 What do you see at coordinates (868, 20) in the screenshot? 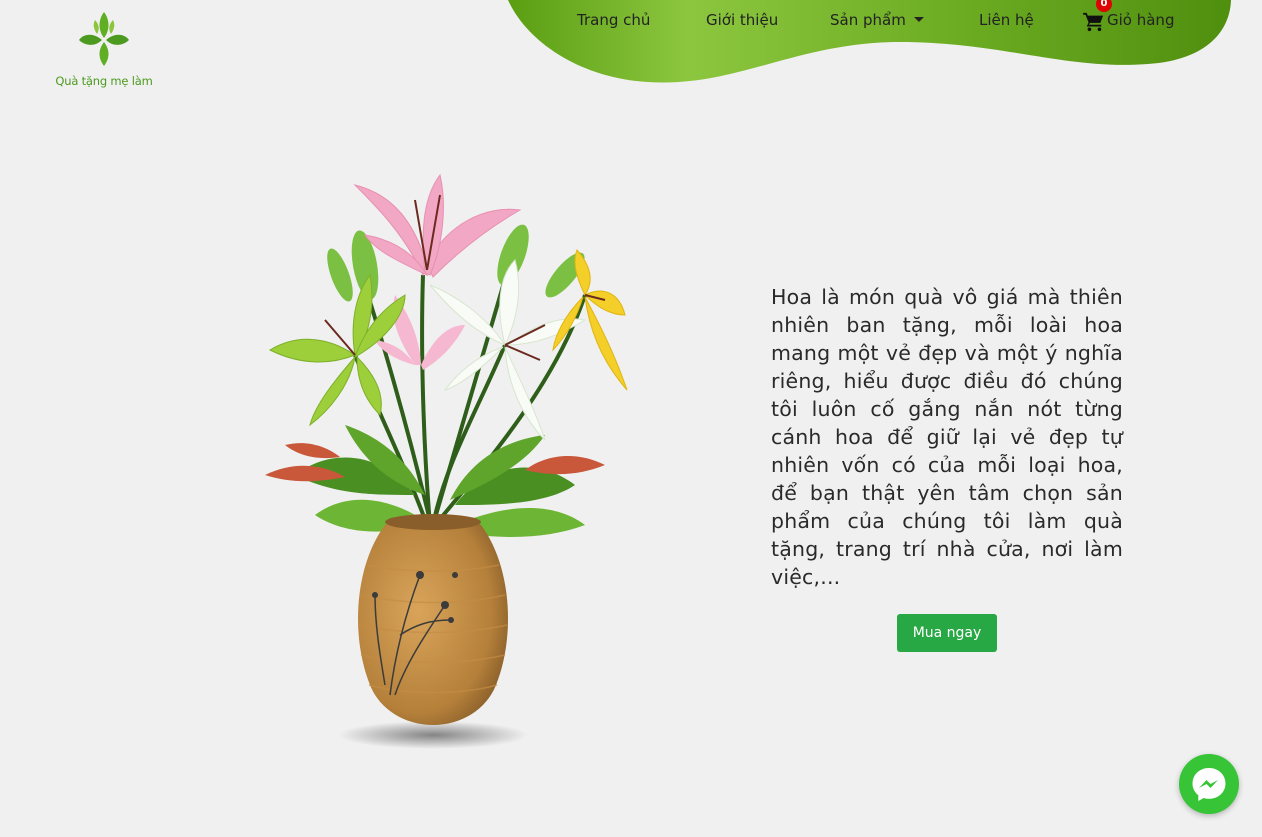
I see `nav-products-label: Sản phẩm` at bounding box center [868, 20].